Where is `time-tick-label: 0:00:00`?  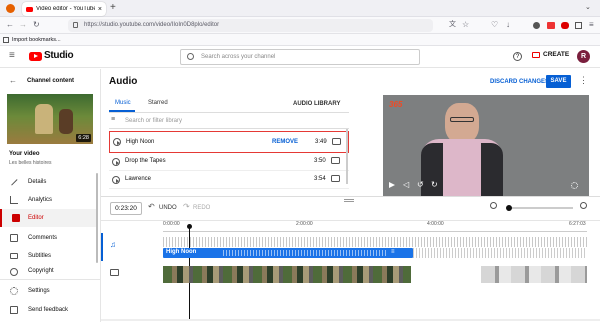 time-tick-label: 0:00:00 is located at coordinates (171, 224).